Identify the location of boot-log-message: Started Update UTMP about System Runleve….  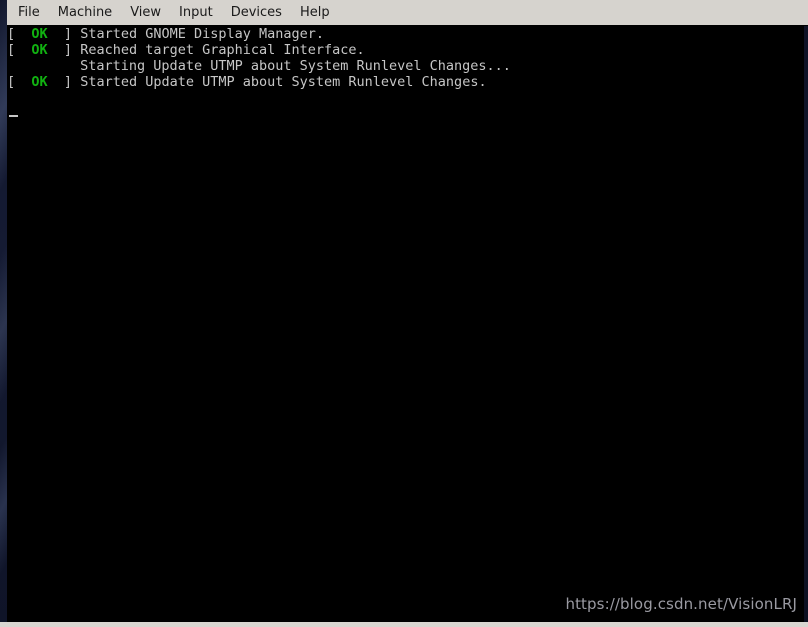
(283, 82).